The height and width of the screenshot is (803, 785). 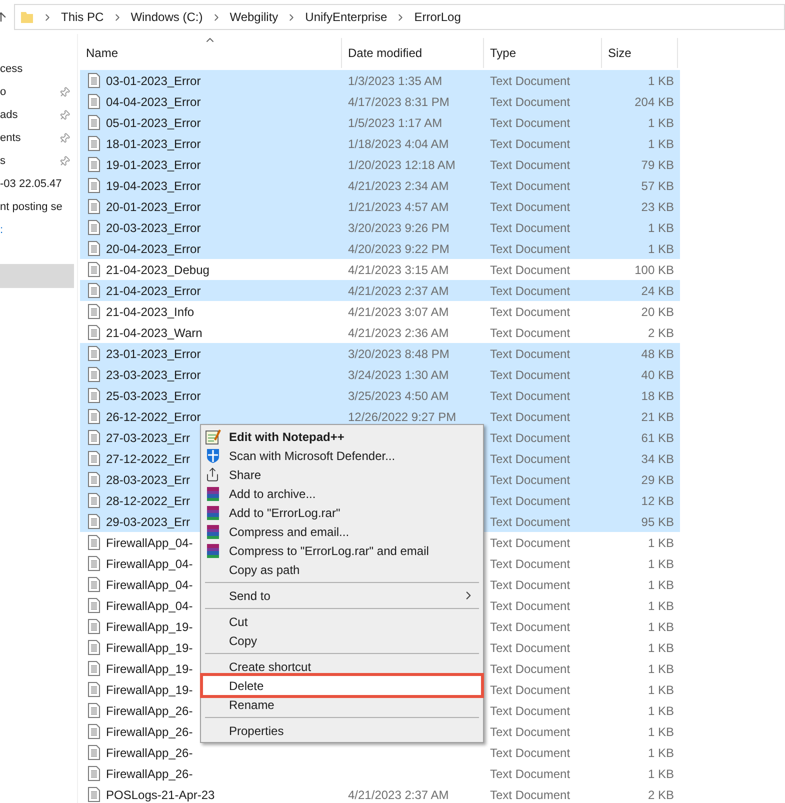 I want to click on file-size: 40 KB, so click(x=657, y=375).